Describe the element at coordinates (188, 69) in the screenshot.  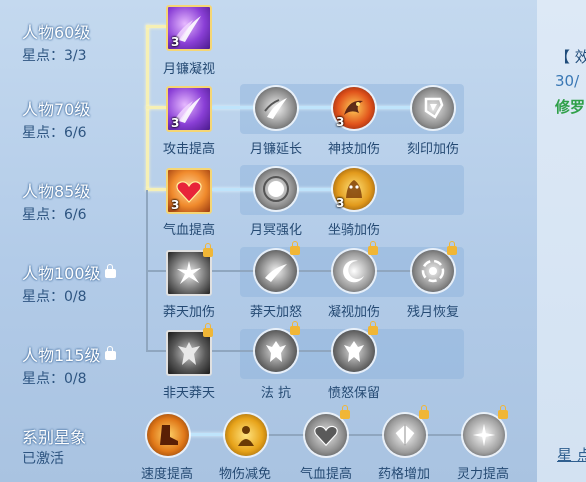
I see `skill-label: 月镰凝视` at that location.